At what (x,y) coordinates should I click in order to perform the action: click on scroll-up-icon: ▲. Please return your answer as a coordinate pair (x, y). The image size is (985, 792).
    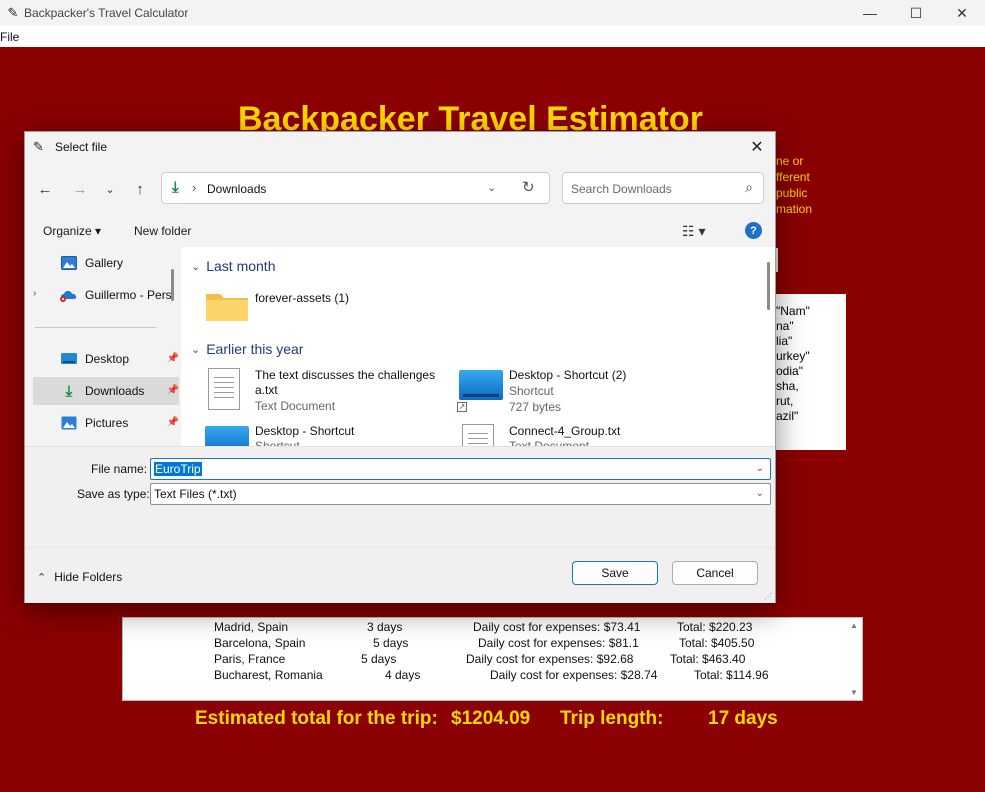
    Looking at the image, I should click on (854, 625).